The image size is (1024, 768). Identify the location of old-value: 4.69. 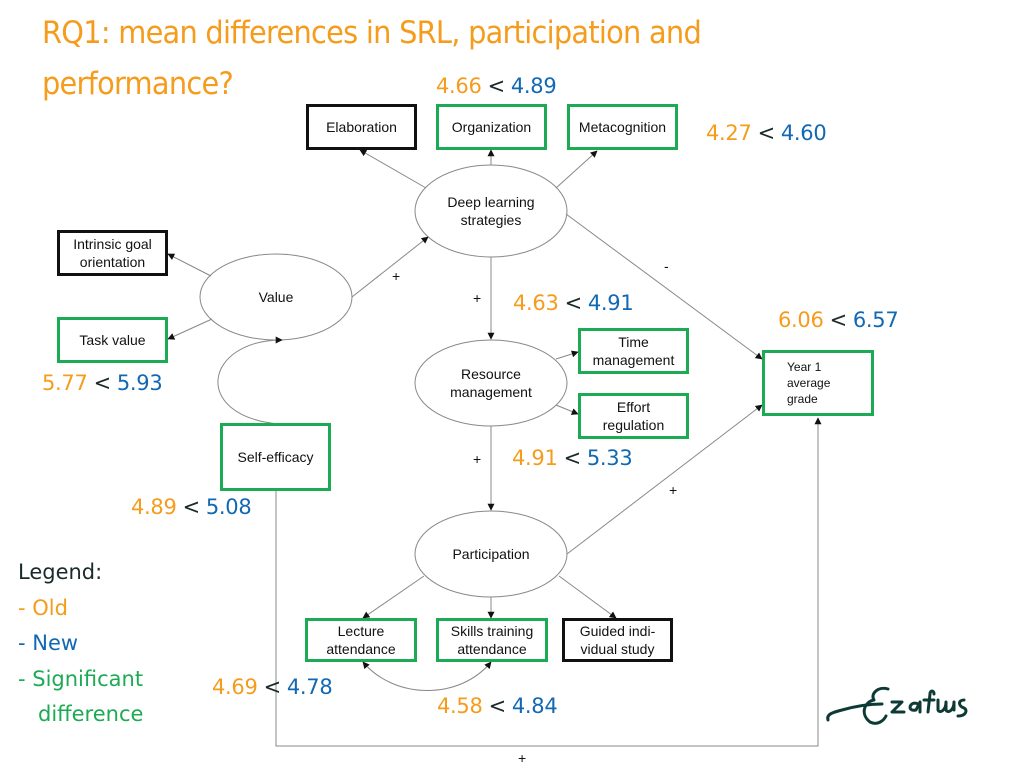
(235, 687).